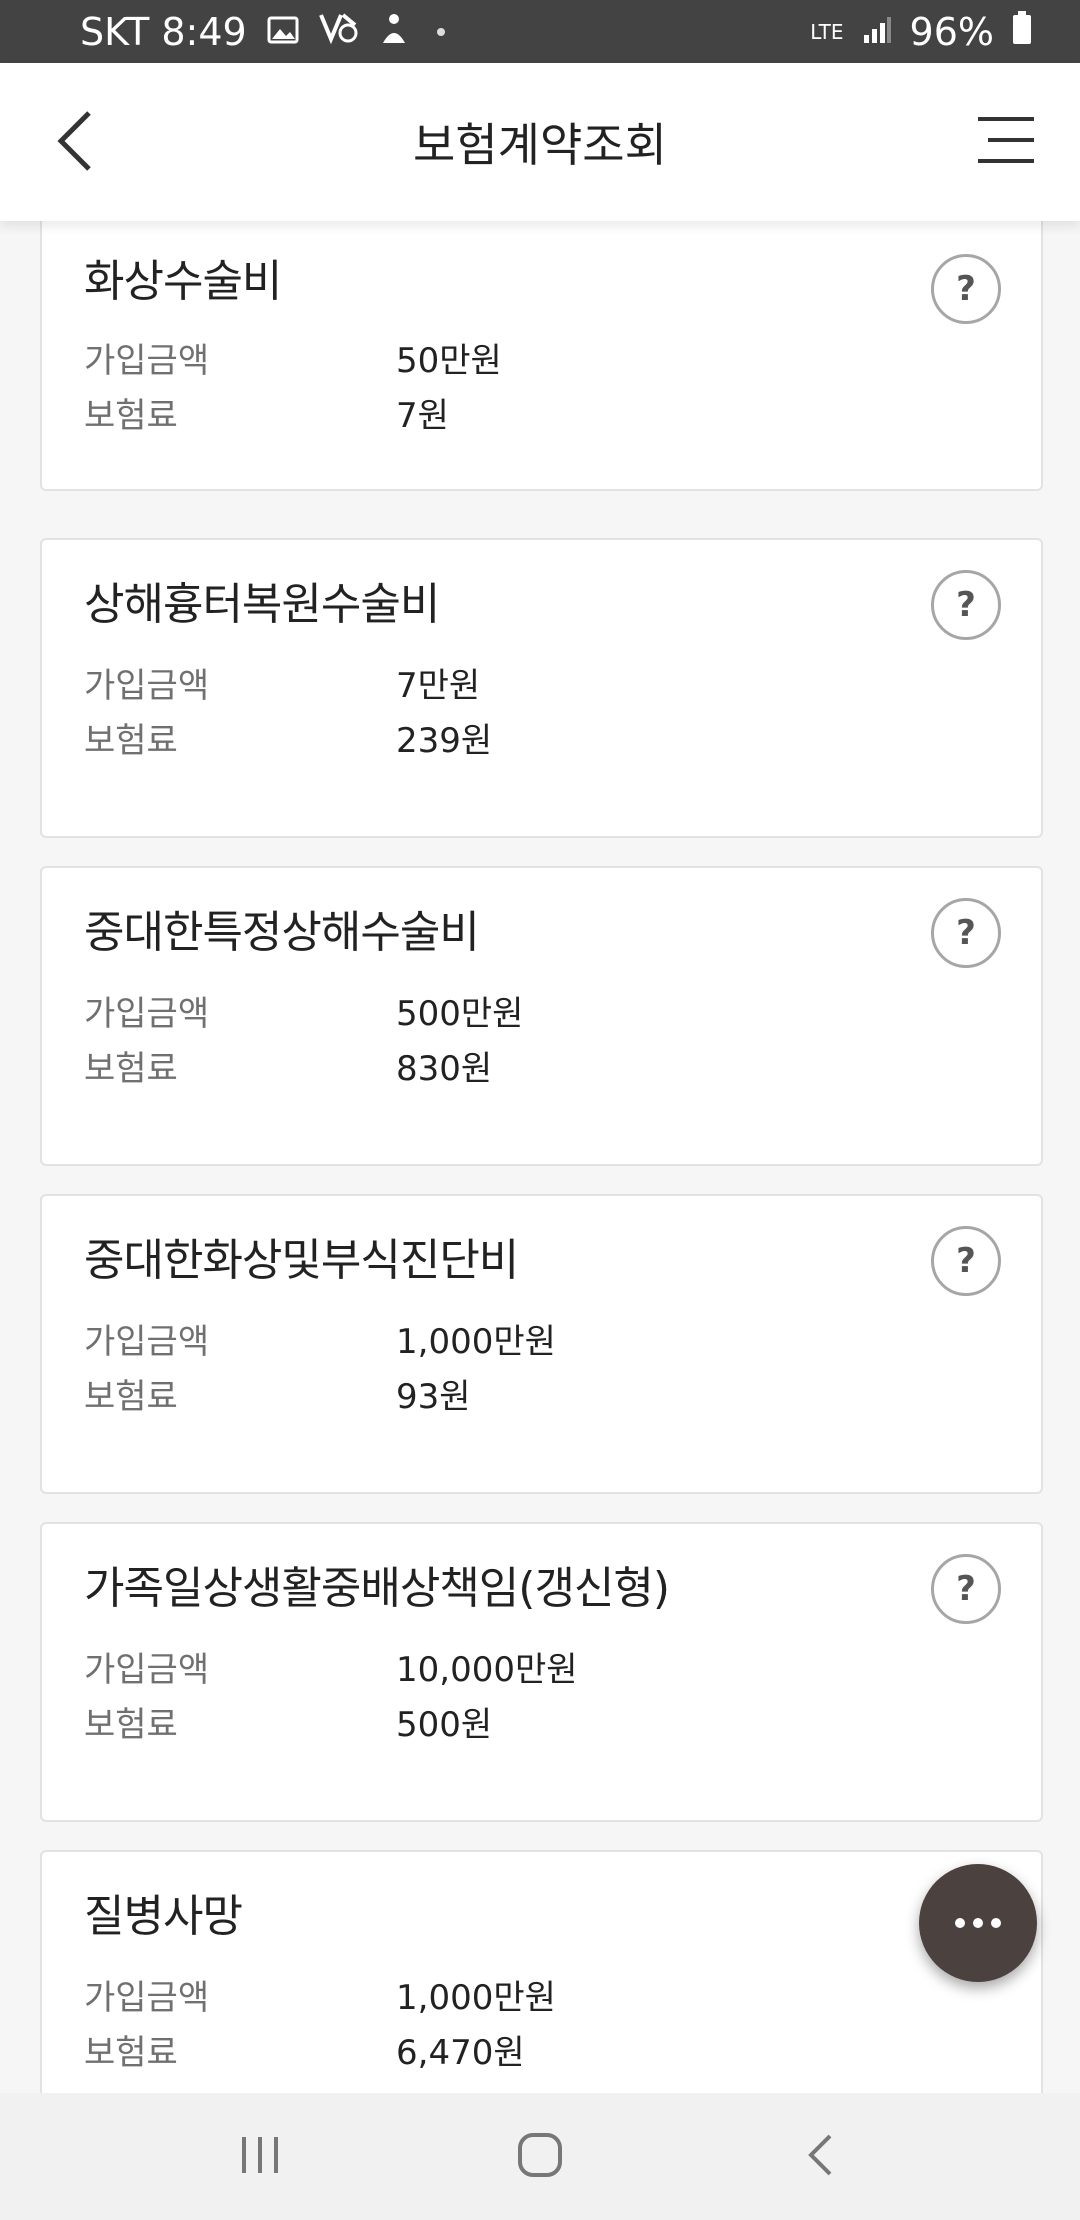 The width and height of the screenshot is (1080, 2220). What do you see at coordinates (460, 1014) in the screenshot?
I see `amount-value: 500만원` at bounding box center [460, 1014].